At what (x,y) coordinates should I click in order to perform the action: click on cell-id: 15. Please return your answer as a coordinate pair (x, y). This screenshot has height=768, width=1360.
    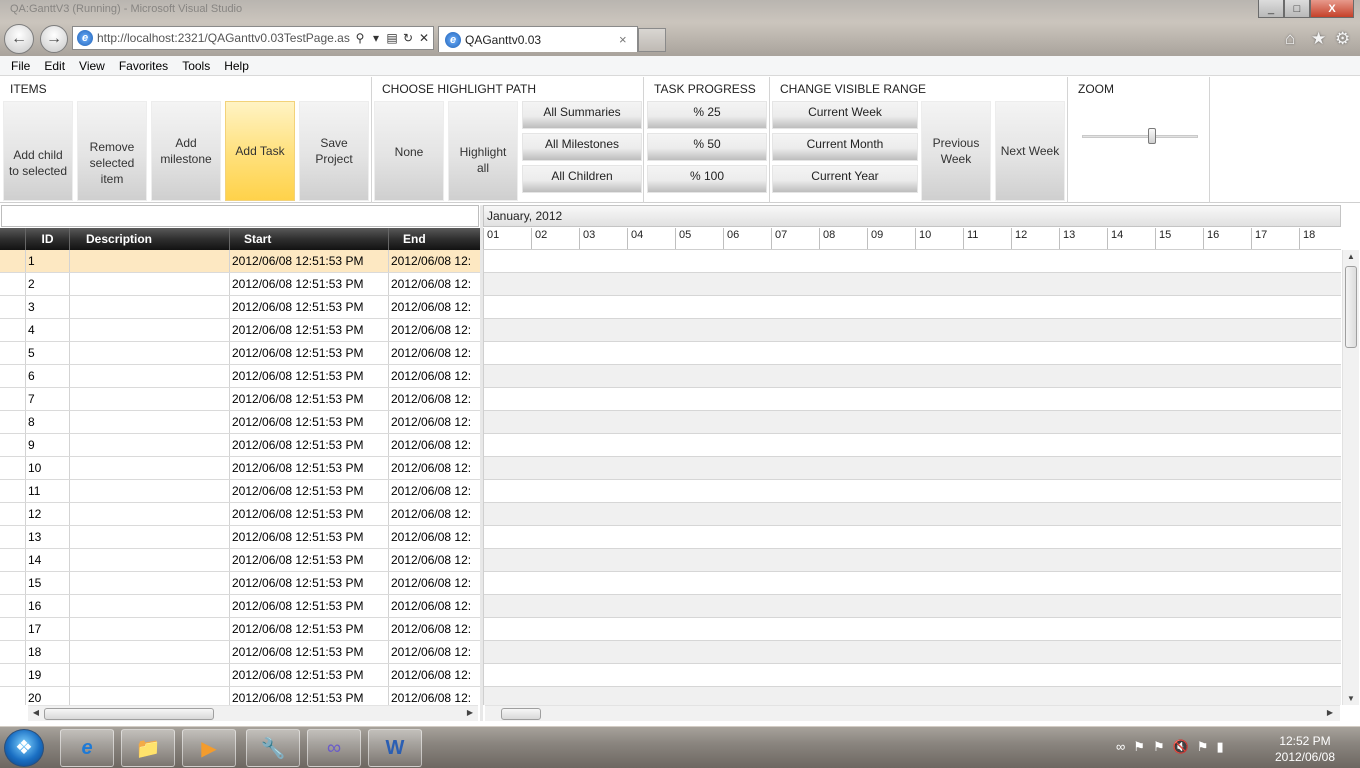
    Looking at the image, I should click on (48, 583).